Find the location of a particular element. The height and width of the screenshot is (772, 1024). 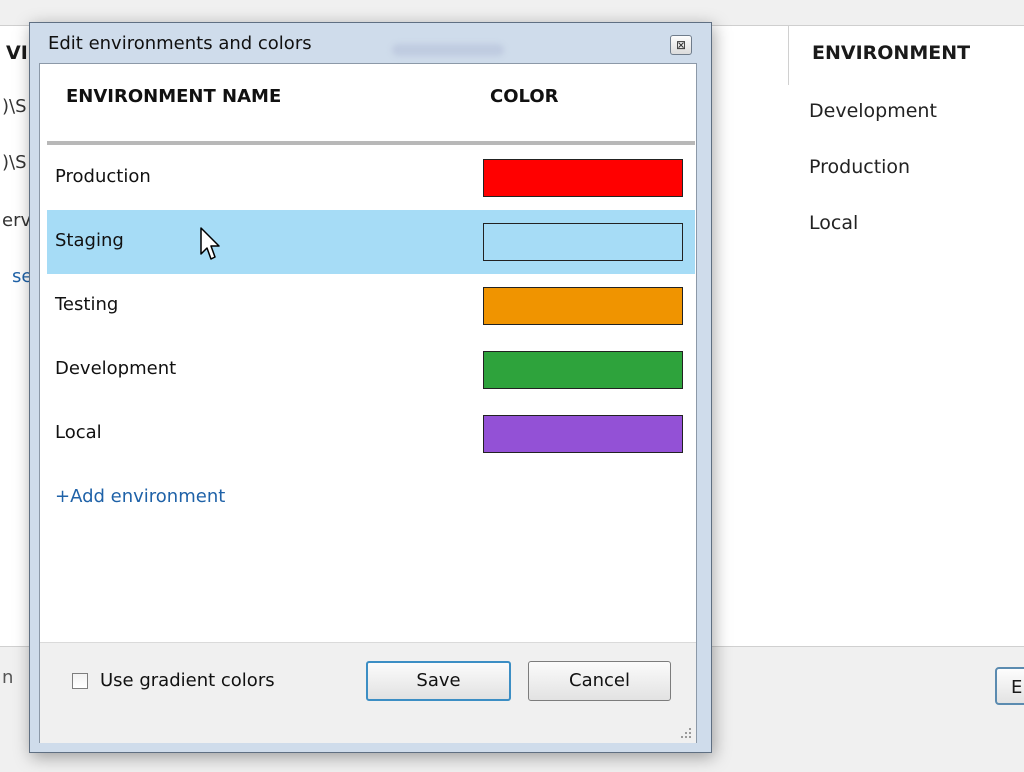

color-header: COLOR is located at coordinates (524, 96).